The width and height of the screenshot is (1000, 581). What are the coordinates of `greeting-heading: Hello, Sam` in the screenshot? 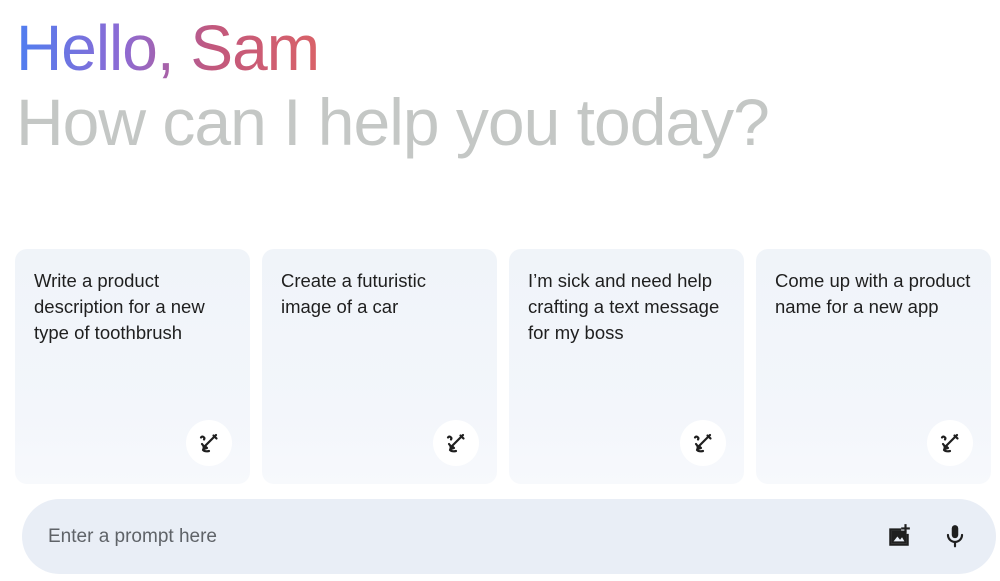 It's located at (168, 48).